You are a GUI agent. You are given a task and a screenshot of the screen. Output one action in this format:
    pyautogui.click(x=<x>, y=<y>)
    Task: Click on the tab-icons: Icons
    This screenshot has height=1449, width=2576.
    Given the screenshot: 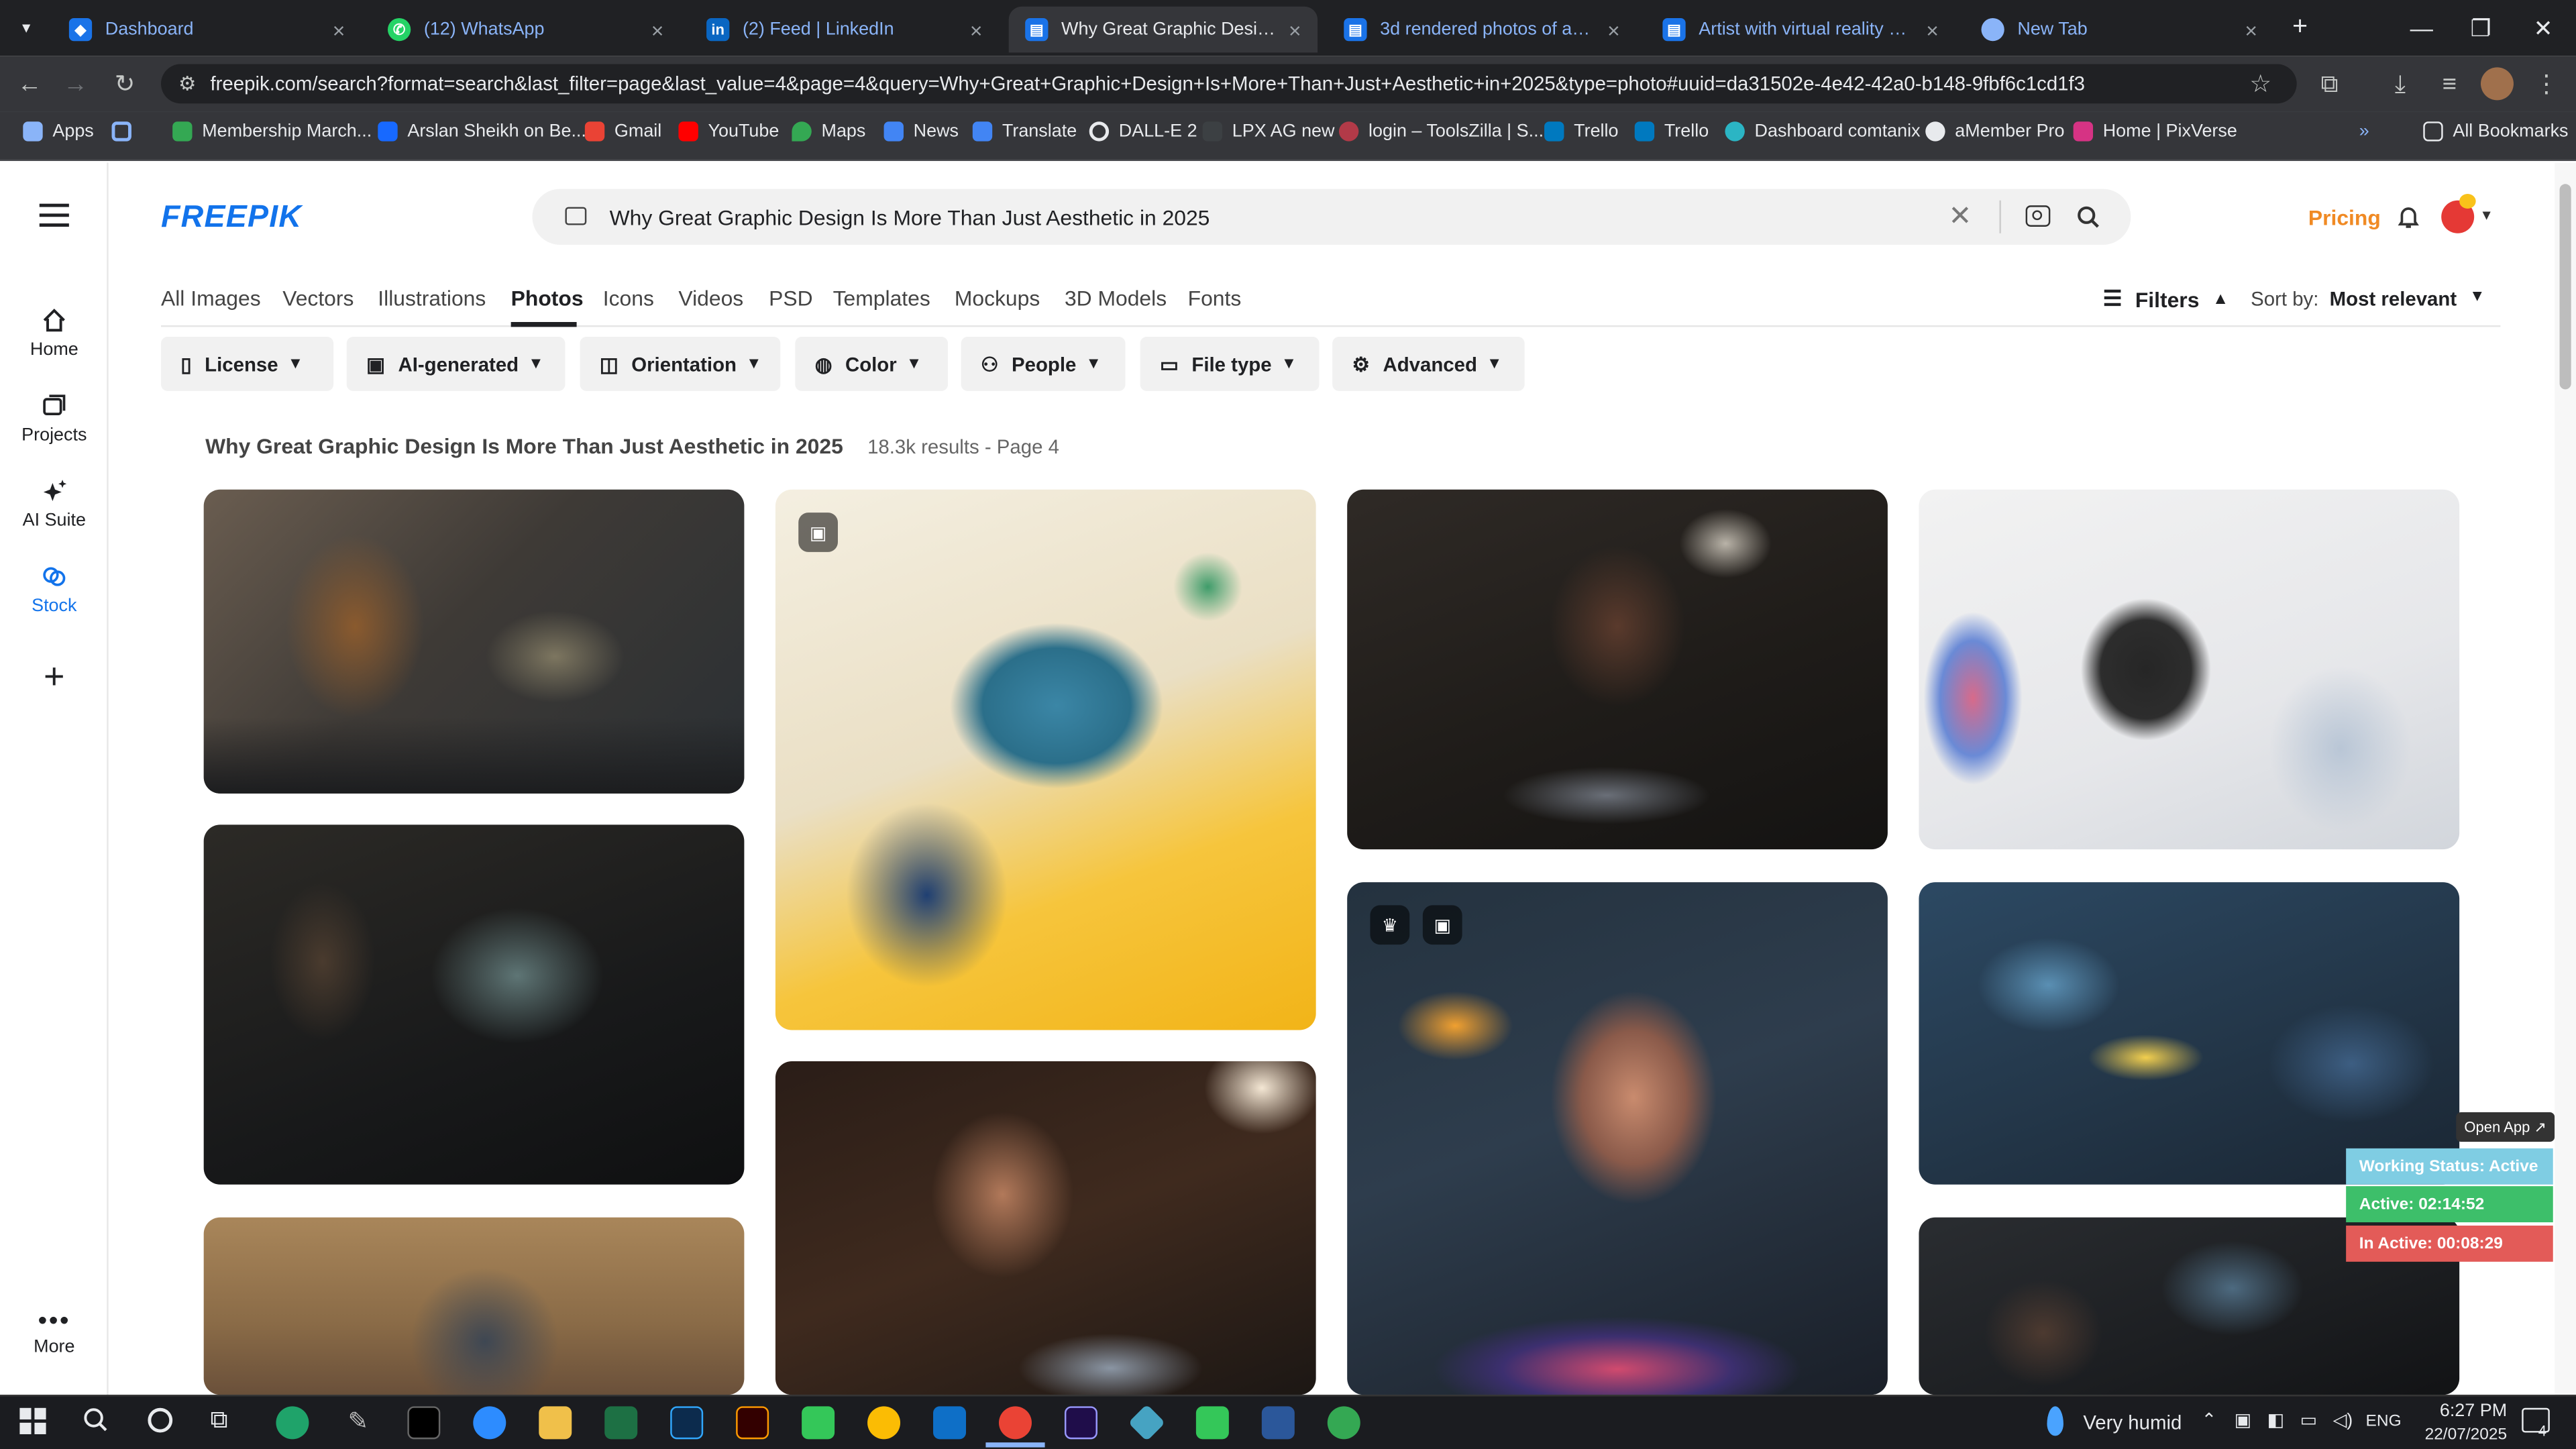 What is the action you would take?
    pyautogui.click(x=628, y=298)
    